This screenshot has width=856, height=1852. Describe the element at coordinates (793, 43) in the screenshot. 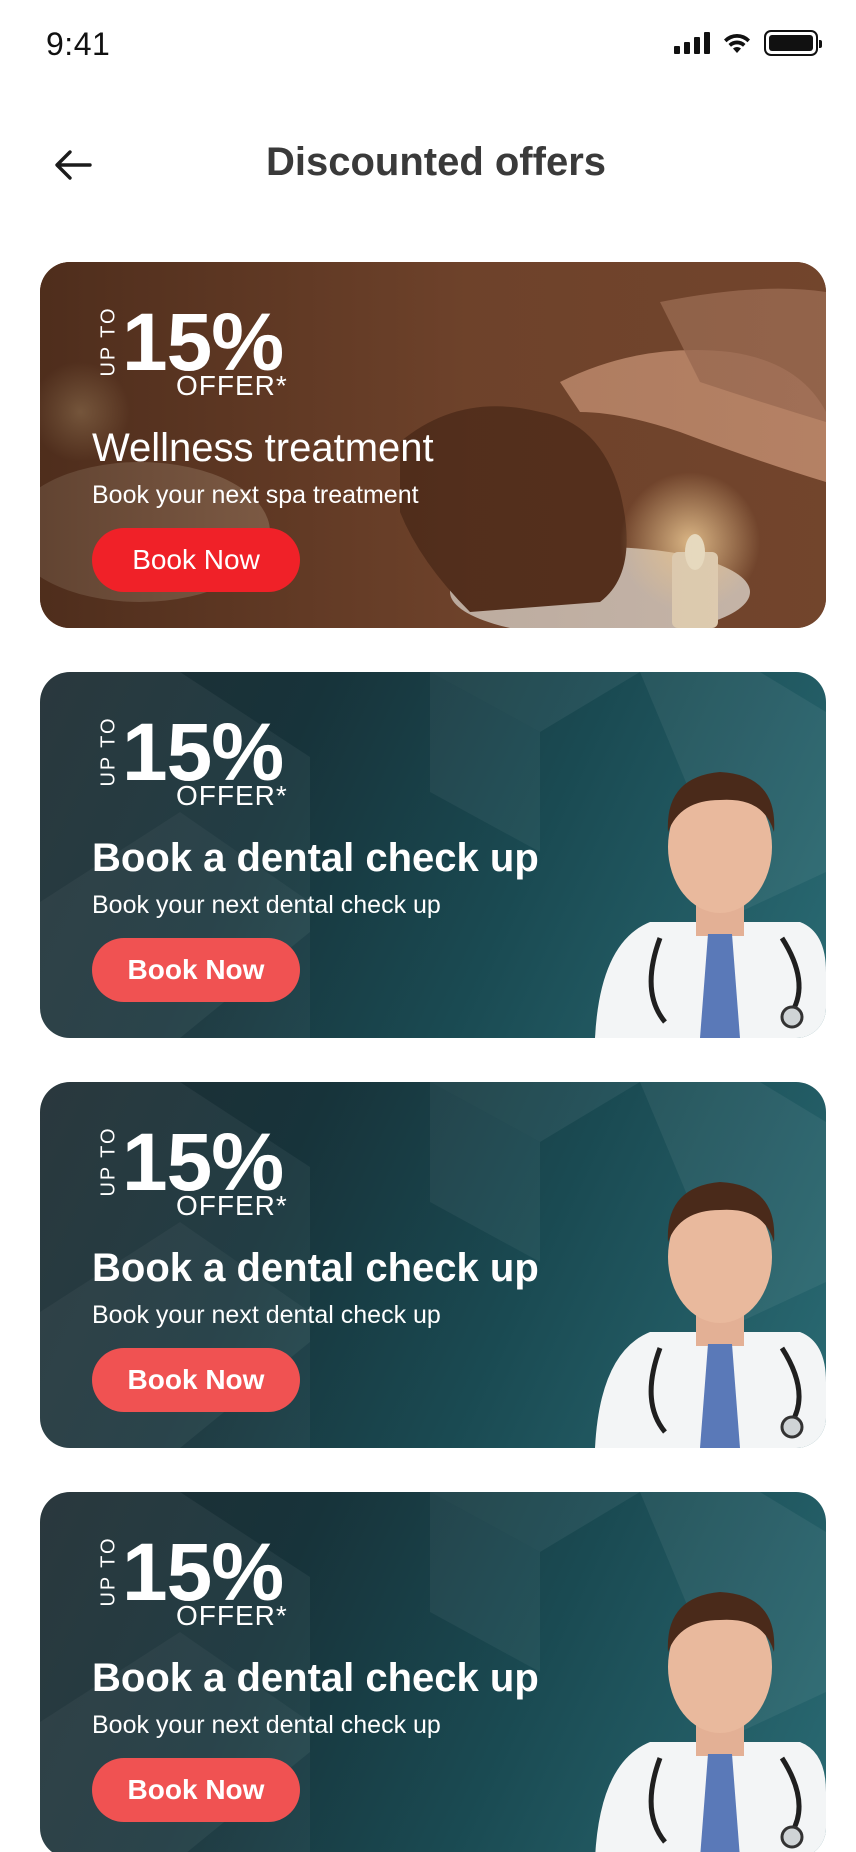

I see `battery-icon` at that location.